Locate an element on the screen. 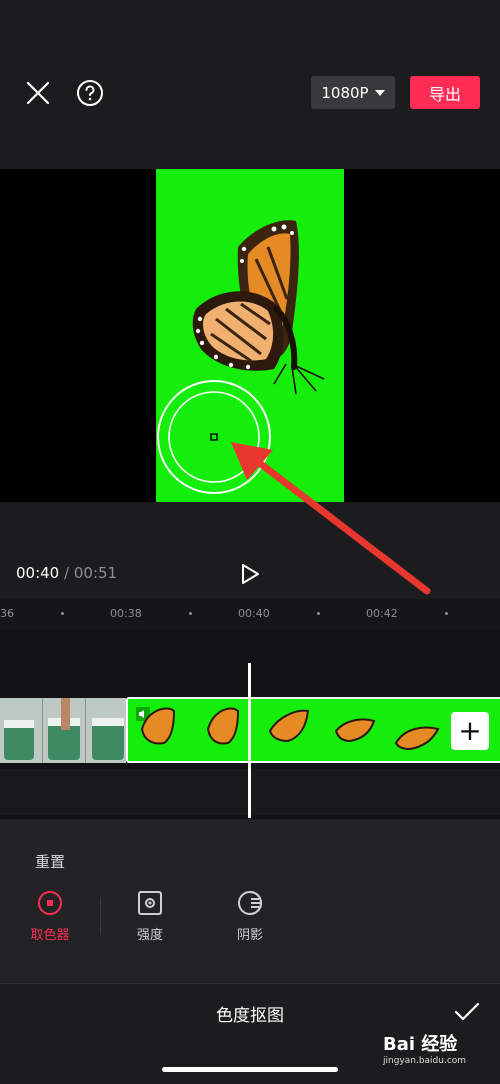 This screenshot has width=500, height=1084. tool-divider is located at coordinates (100, 916).